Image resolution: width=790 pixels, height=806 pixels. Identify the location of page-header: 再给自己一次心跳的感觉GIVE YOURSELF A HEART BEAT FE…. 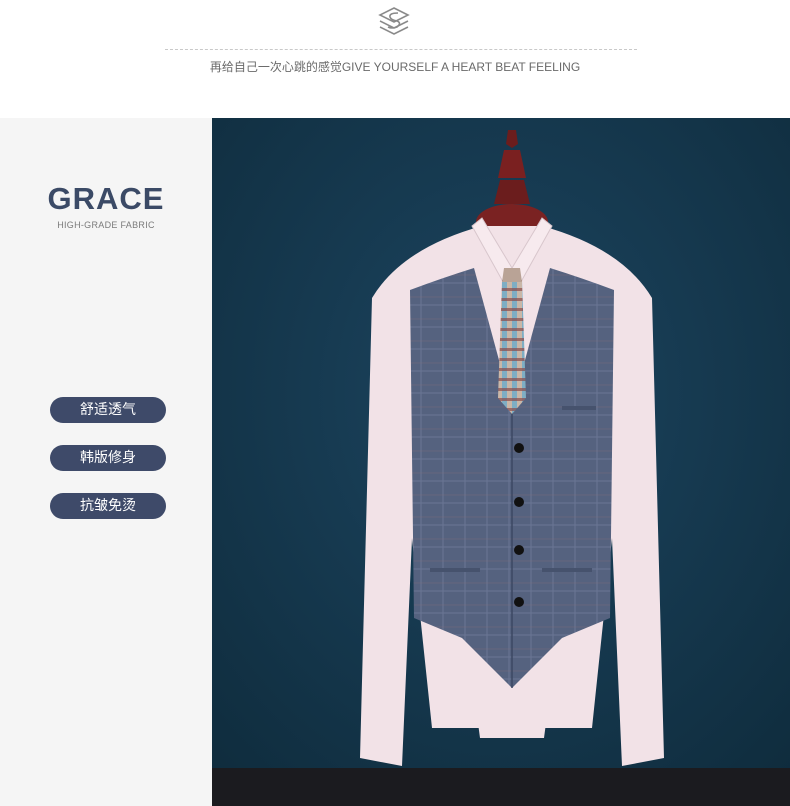
(395, 59).